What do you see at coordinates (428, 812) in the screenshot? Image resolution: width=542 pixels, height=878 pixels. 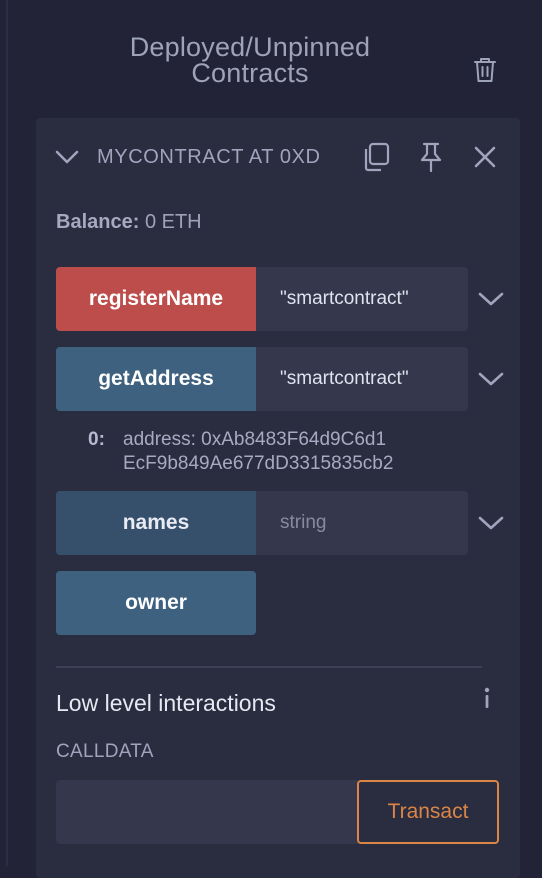 I see `transact-button: Transact` at bounding box center [428, 812].